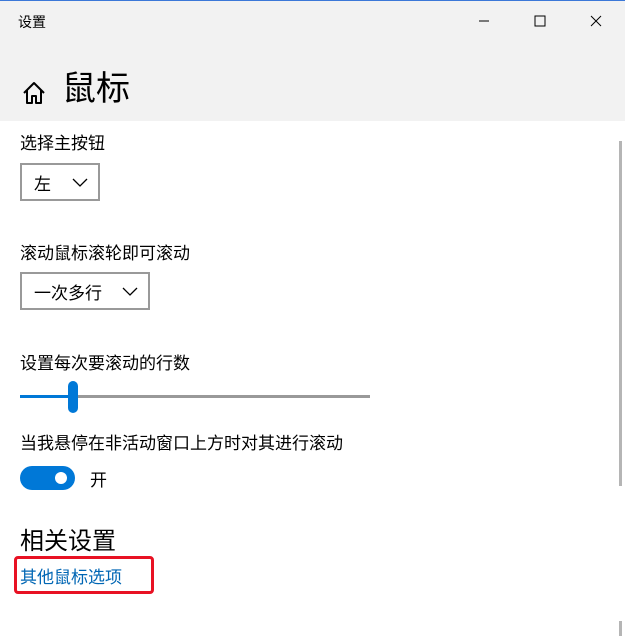  I want to click on minimize-icon, so click(484, 21).